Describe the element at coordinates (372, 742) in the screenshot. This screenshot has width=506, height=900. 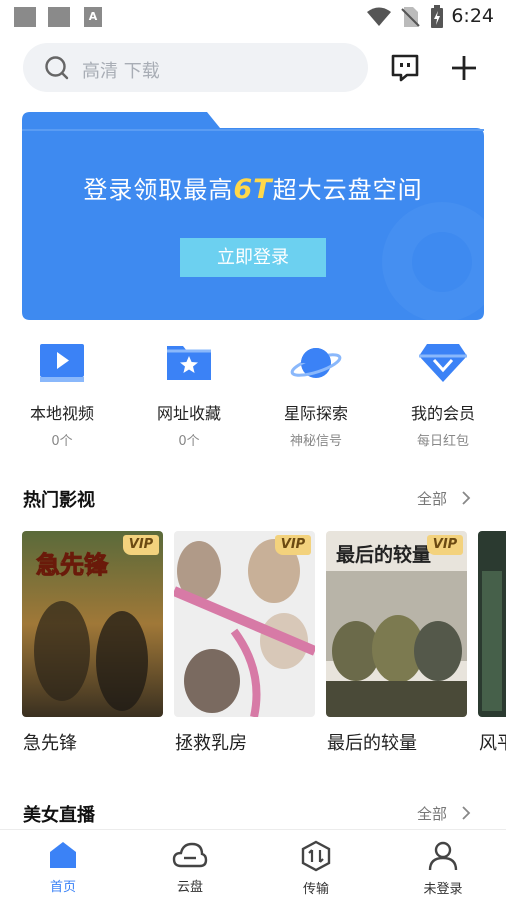
I see `movie-title: 最后的较量` at that location.